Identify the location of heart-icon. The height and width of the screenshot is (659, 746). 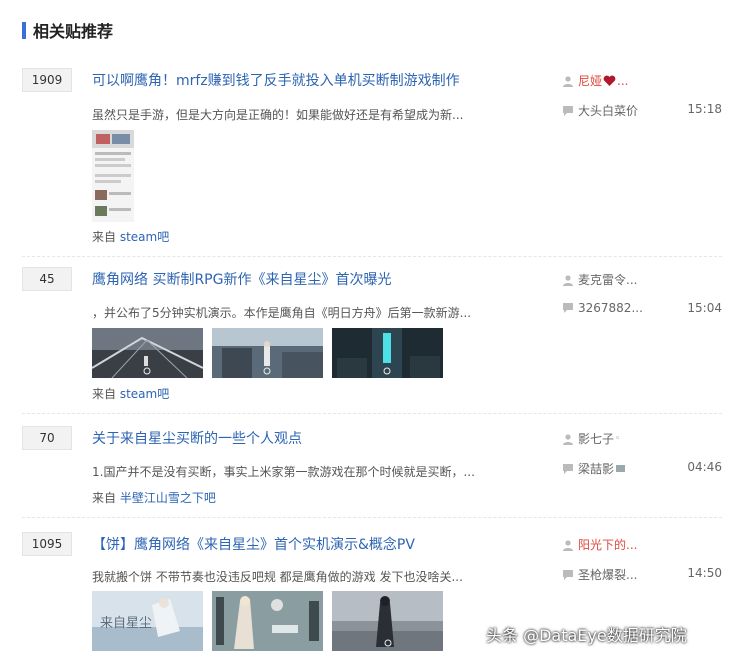
(609, 80).